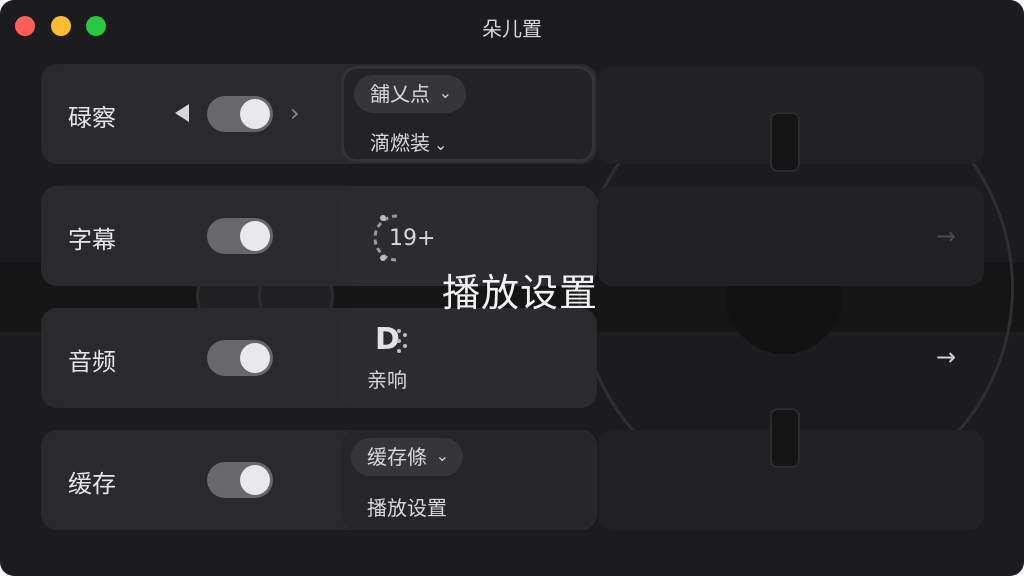  Describe the element at coordinates (295, 113) in the screenshot. I see `next-chevron-icon: ›` at that location.